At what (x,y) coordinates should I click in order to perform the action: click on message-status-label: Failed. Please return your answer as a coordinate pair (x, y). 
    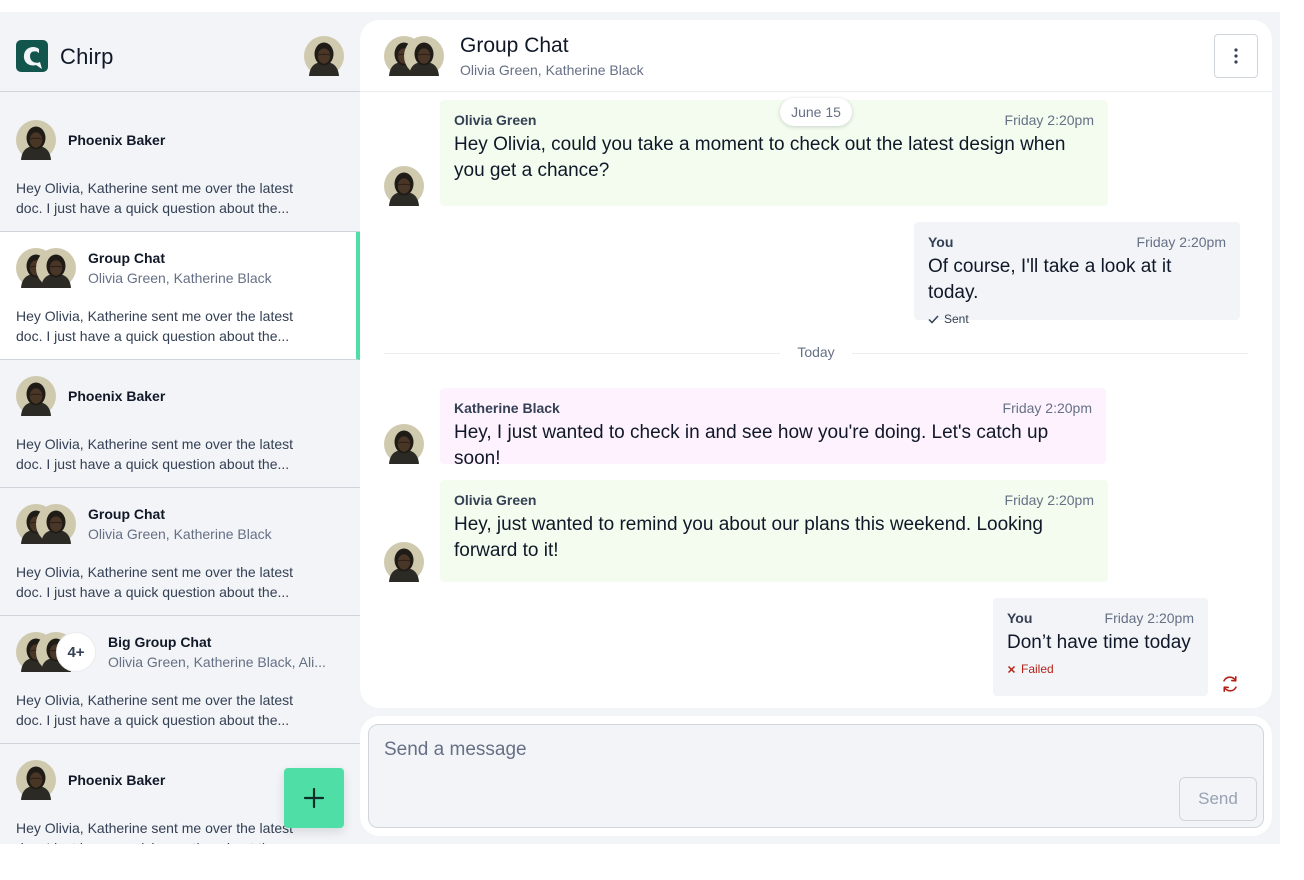
    Looking at the image, I should click on (1037, 669).